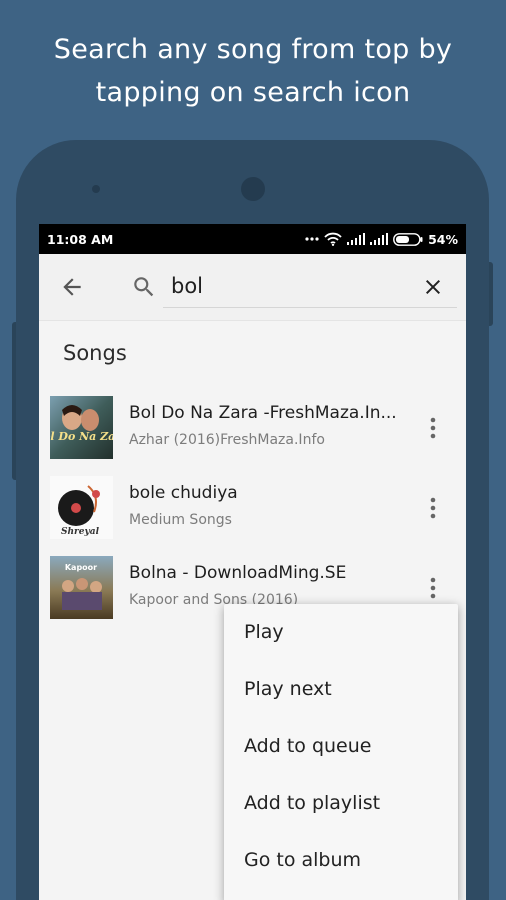 This screenshot has height=900, width=506. What do you see at coordinates (491, 294) in the screenshot?
I see `phone-power-button` at bounding box center [491, 294].